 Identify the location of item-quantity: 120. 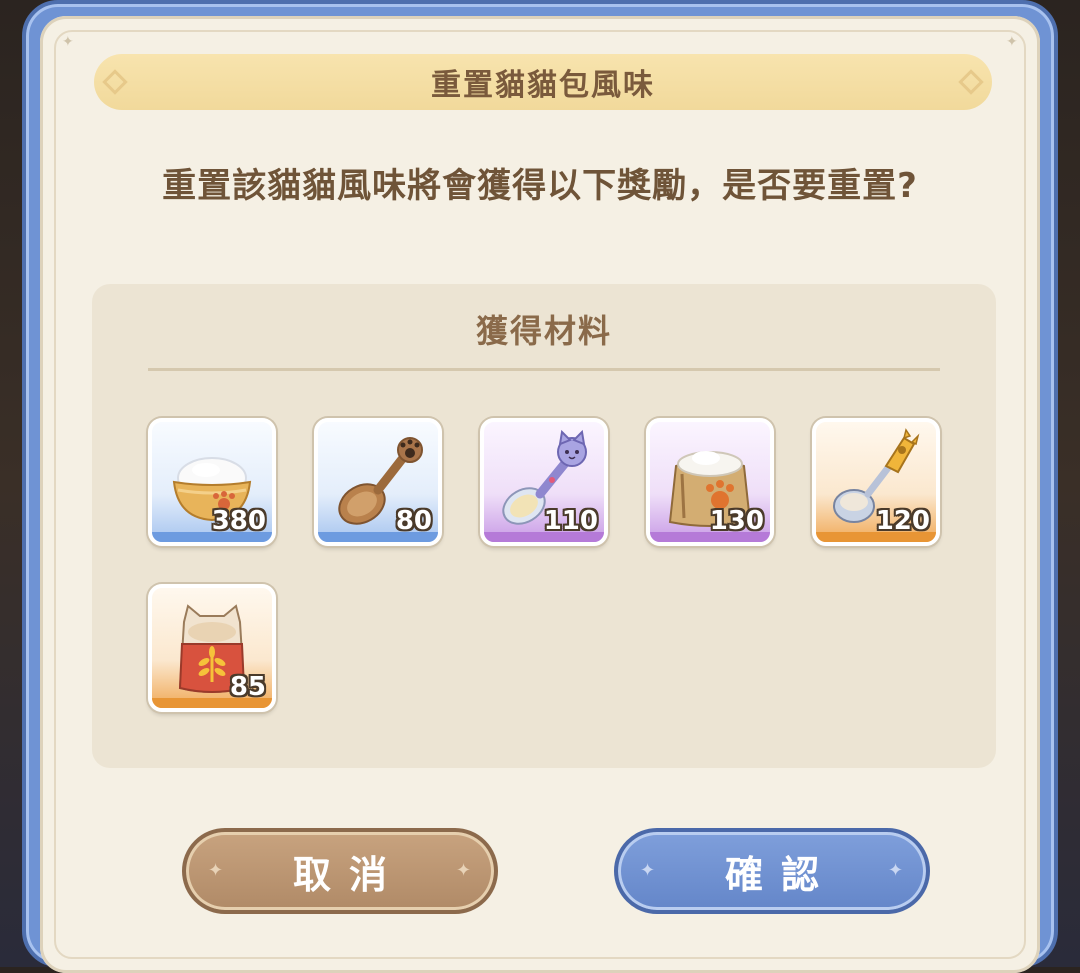
(902, 521).